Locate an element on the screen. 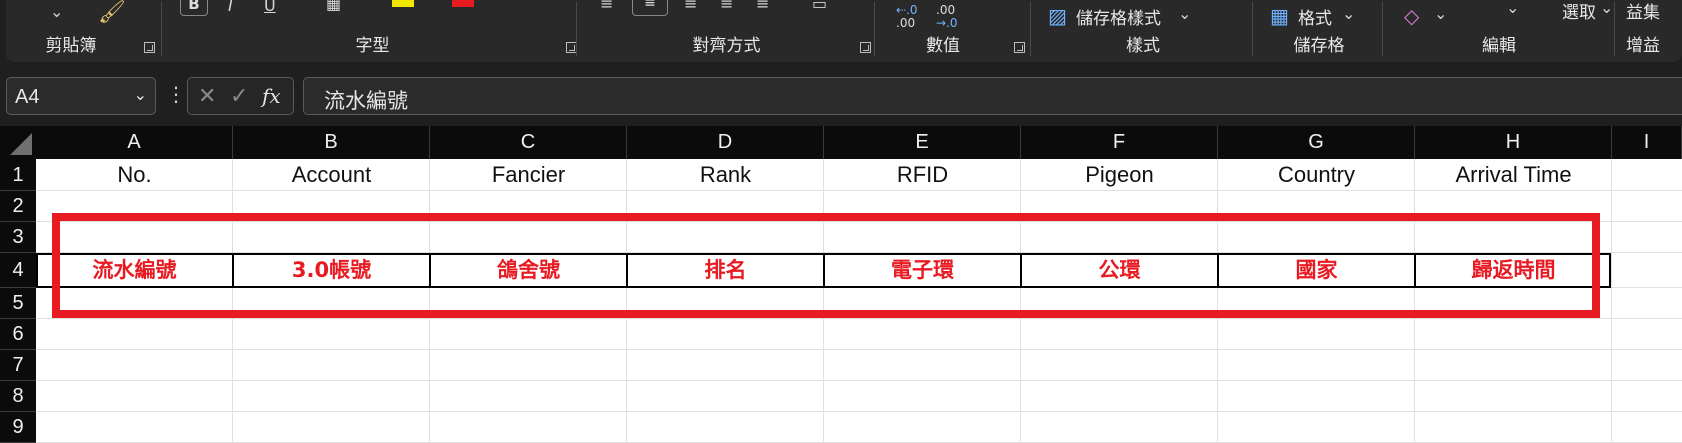 The width and height of the screenshot is (1682, 443). column-header-f: F is located at coordinates (1119, 142).